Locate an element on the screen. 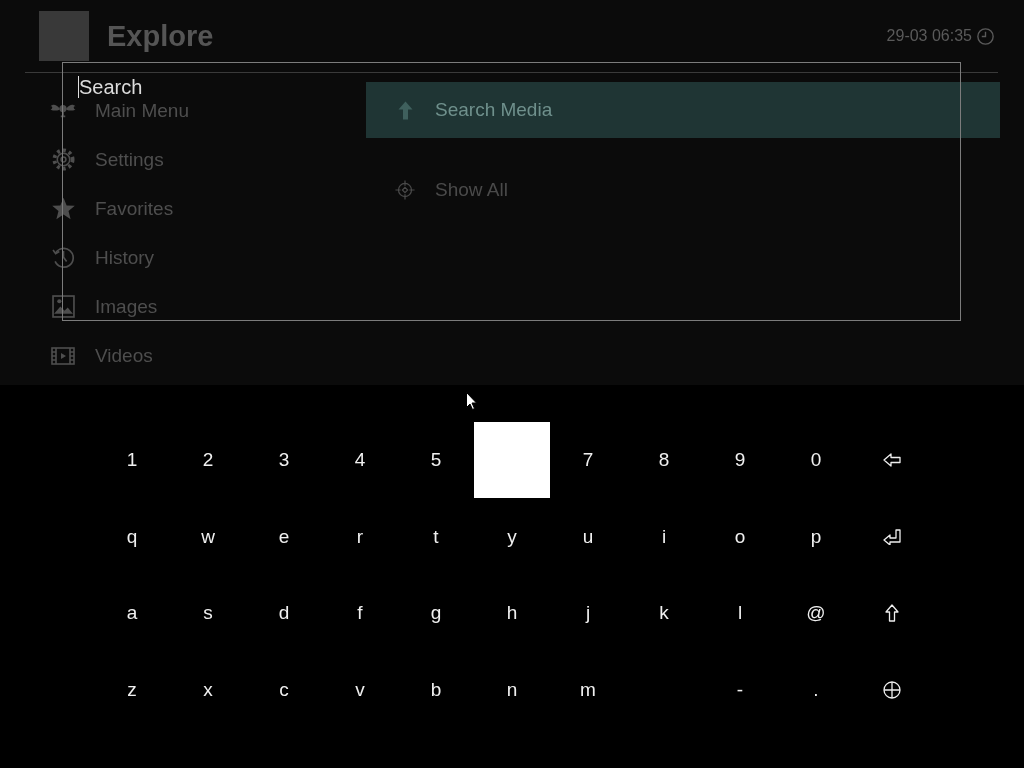 This screenshot has height=768, width=1024. key-button: l is located at coordinates (740, 613).